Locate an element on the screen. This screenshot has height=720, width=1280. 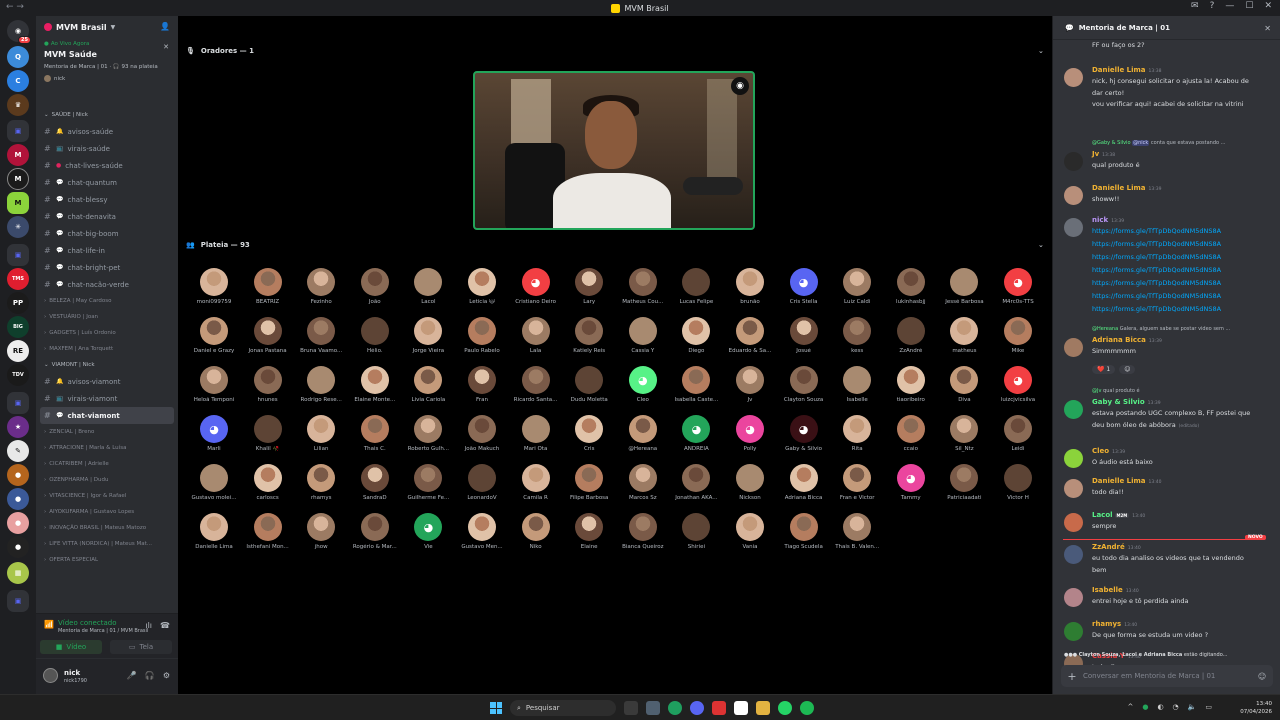
close-icon: ✕ is located at coordinates (1267, 28).